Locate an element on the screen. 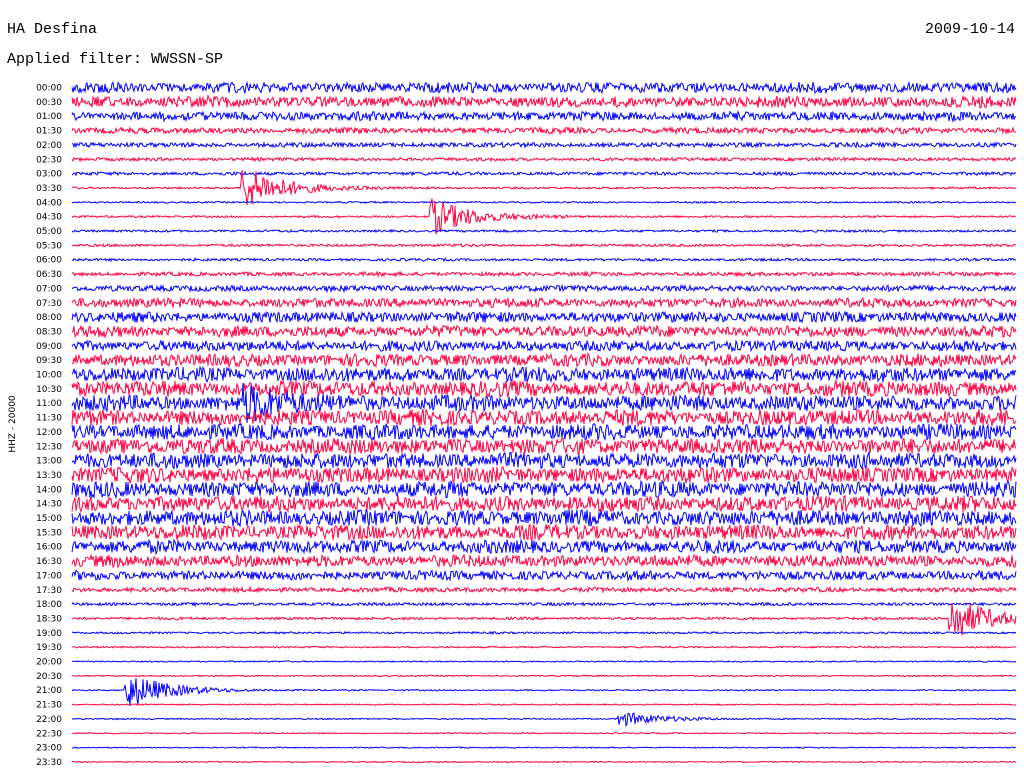 This screenshot has height=780, width=1024. time-label: 15:00 is located at coordinates (49, 519).